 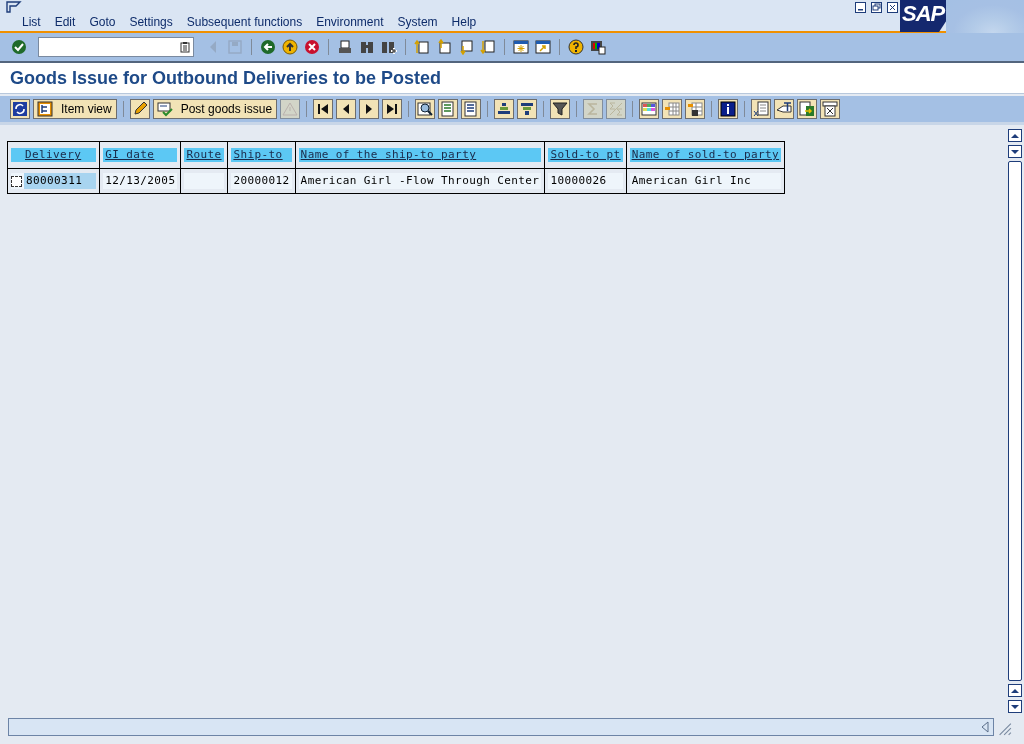 I want to click on checkmark-icon, so click(x=19, y=47).